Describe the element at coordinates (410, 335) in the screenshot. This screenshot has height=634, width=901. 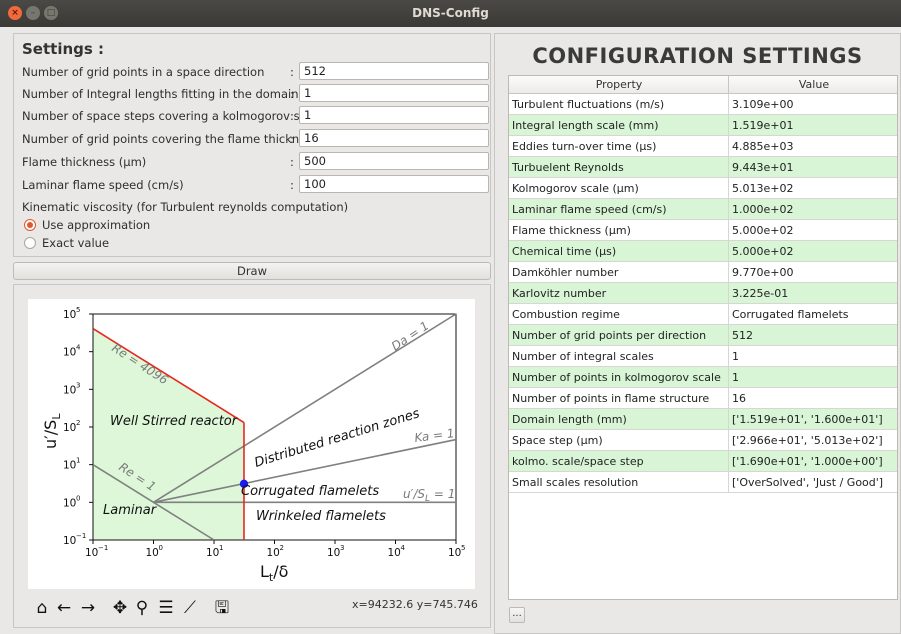
I see `da-1-label: Da = 1` at that location.